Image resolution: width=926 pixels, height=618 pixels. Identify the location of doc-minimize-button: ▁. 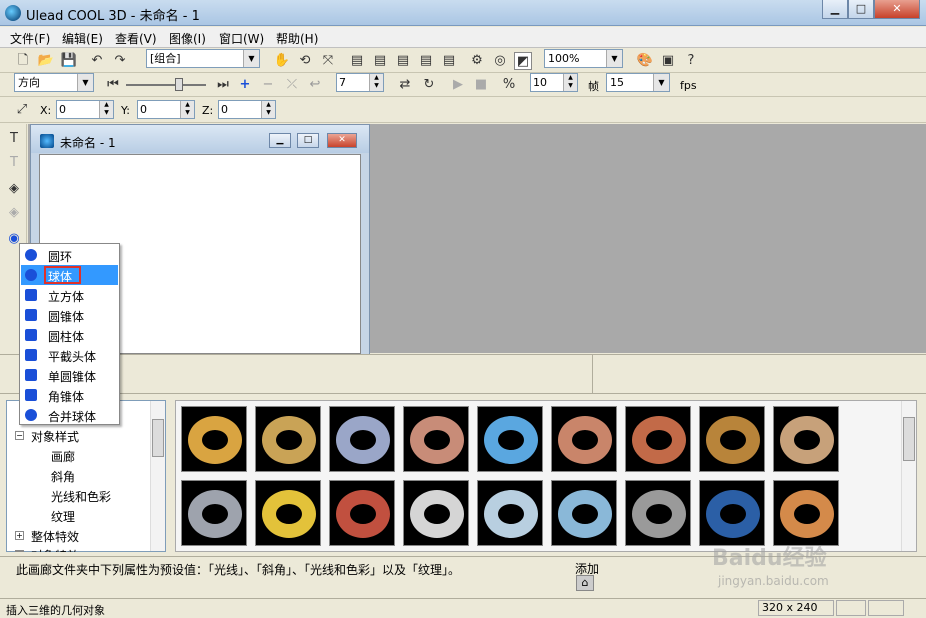
(280, 140).